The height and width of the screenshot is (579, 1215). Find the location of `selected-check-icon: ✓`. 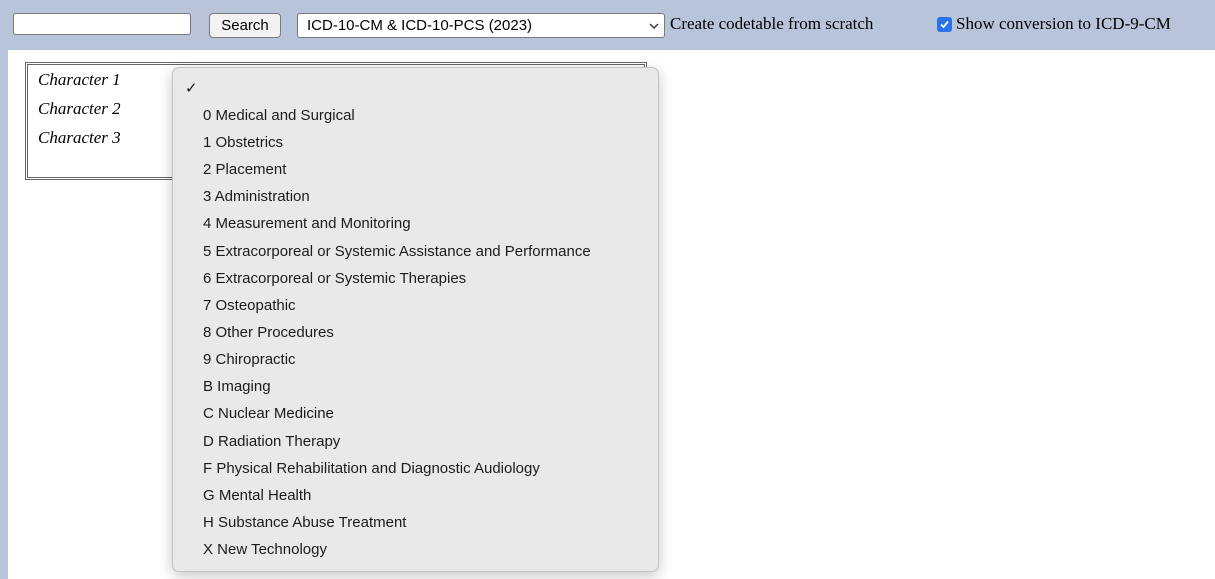

selected-check-icon: ✓ is located at coordinates (191, 88).